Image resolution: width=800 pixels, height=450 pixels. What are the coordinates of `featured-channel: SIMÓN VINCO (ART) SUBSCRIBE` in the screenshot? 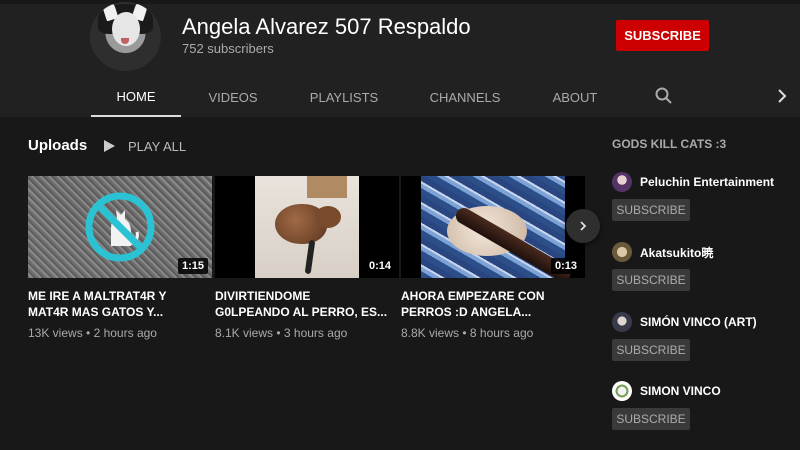 It's located at (702, 336).